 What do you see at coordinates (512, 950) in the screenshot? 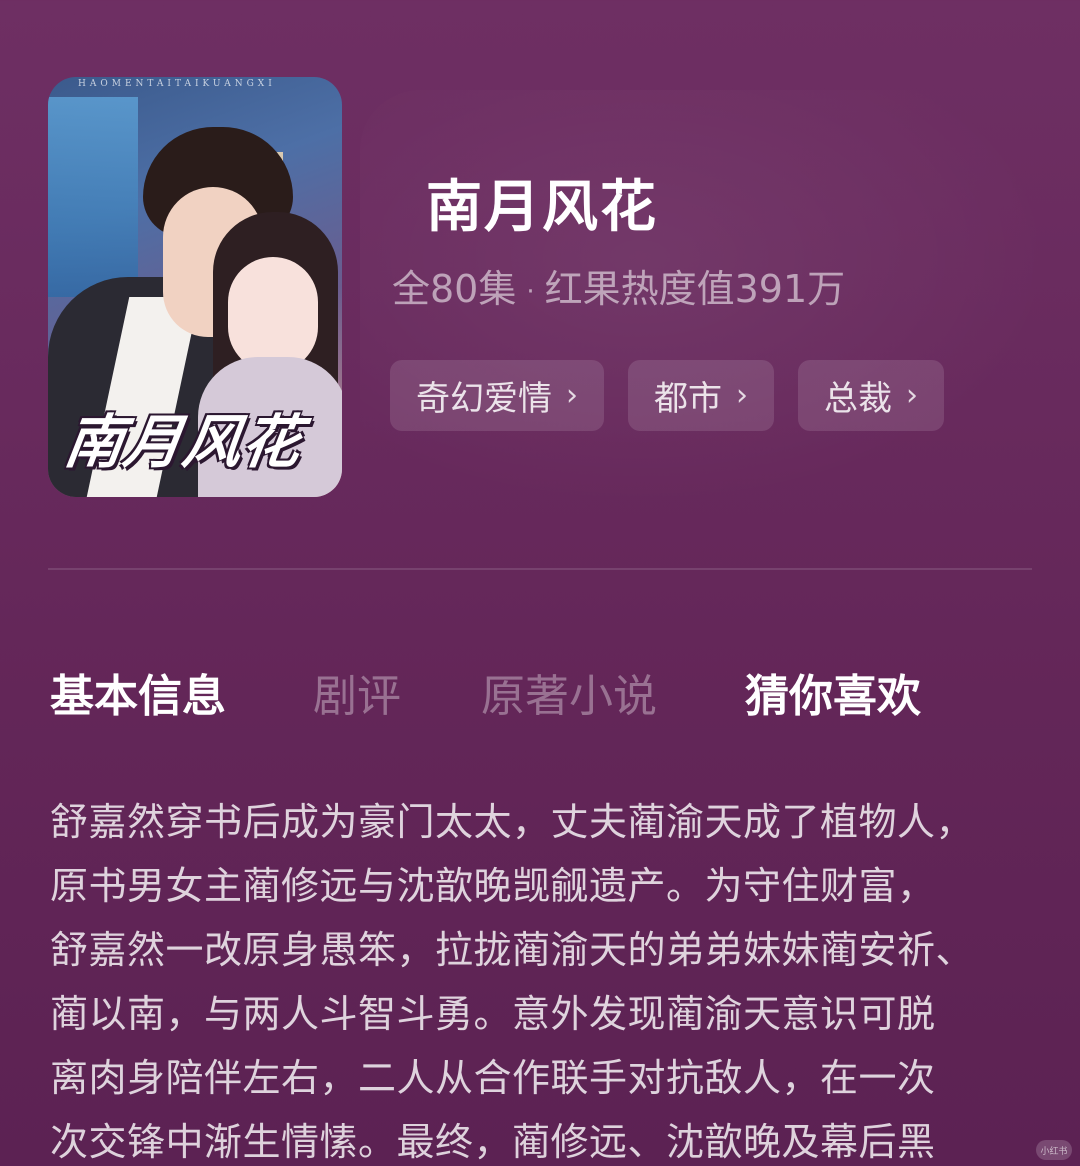
I see `synopsis-line: 舒嘉然一改原身愚笨，拉拢蔺渝天的弟弟妹妹蔺安祈、` at bounding box center [512, 950].